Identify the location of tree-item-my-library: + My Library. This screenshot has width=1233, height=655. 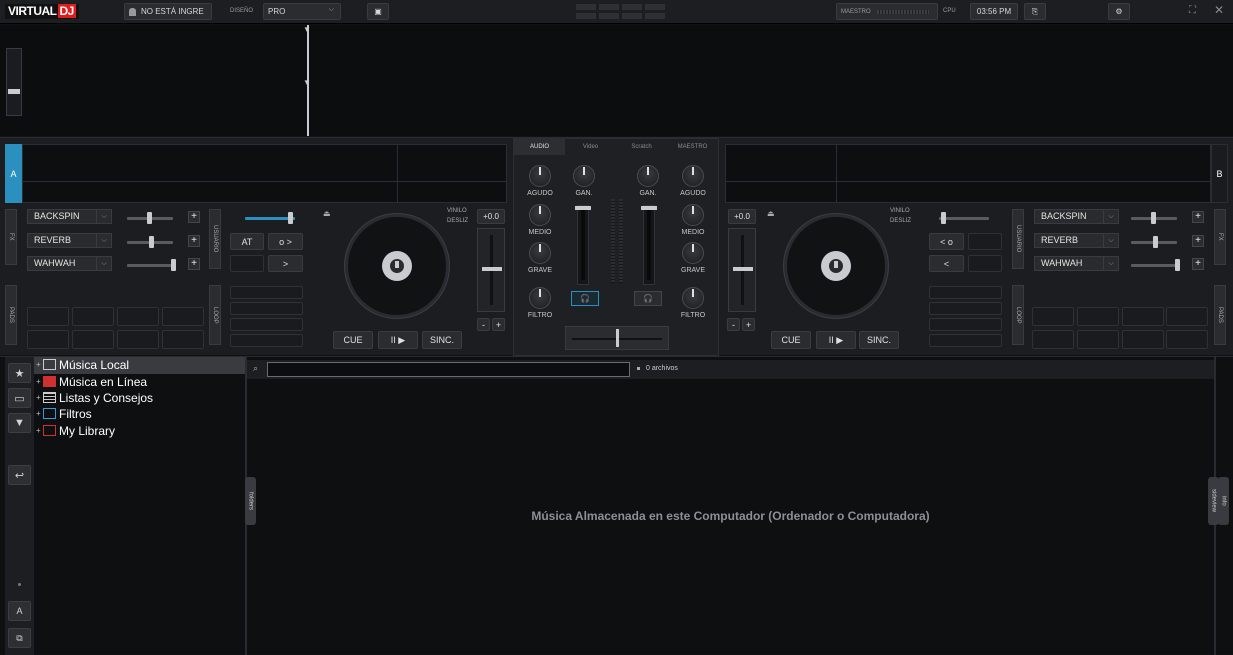
(140, 431).